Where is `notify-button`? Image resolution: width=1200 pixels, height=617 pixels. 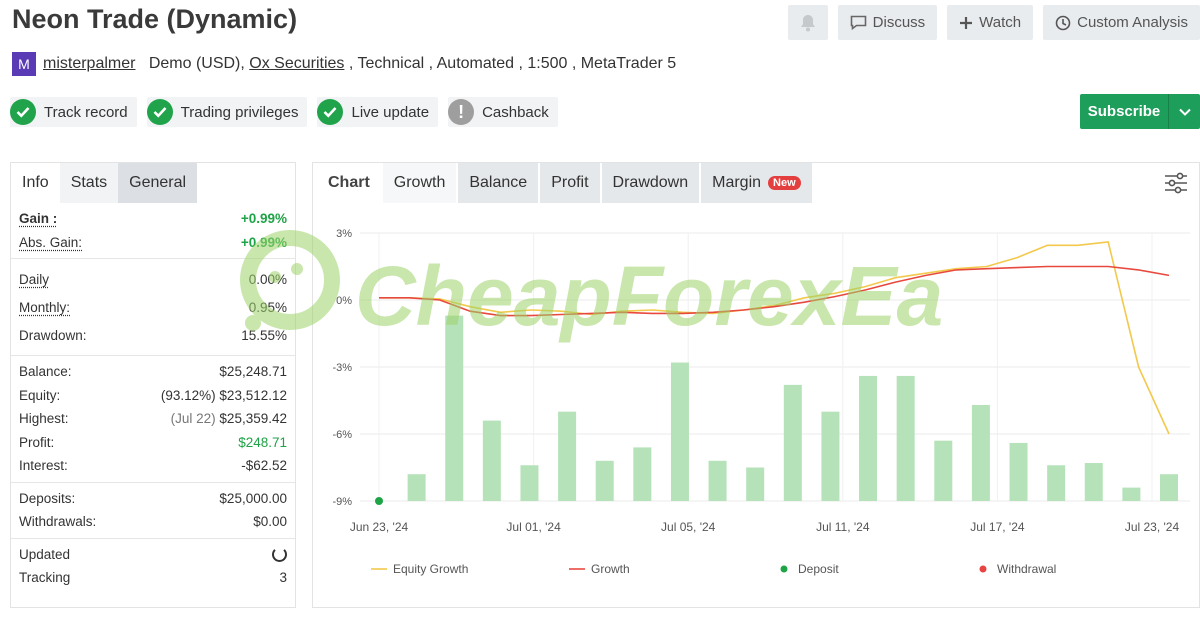
notify-button is located at coordinates (807, 22).